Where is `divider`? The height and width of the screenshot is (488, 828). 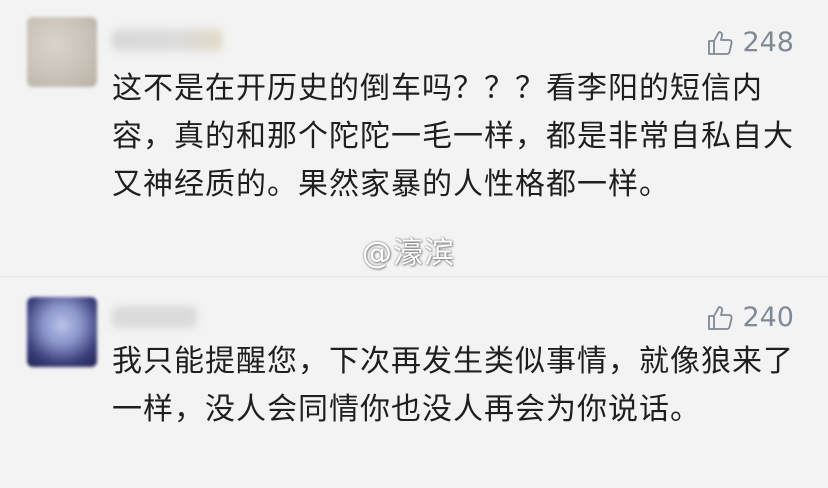 divider is located at coordinates (414, 276).